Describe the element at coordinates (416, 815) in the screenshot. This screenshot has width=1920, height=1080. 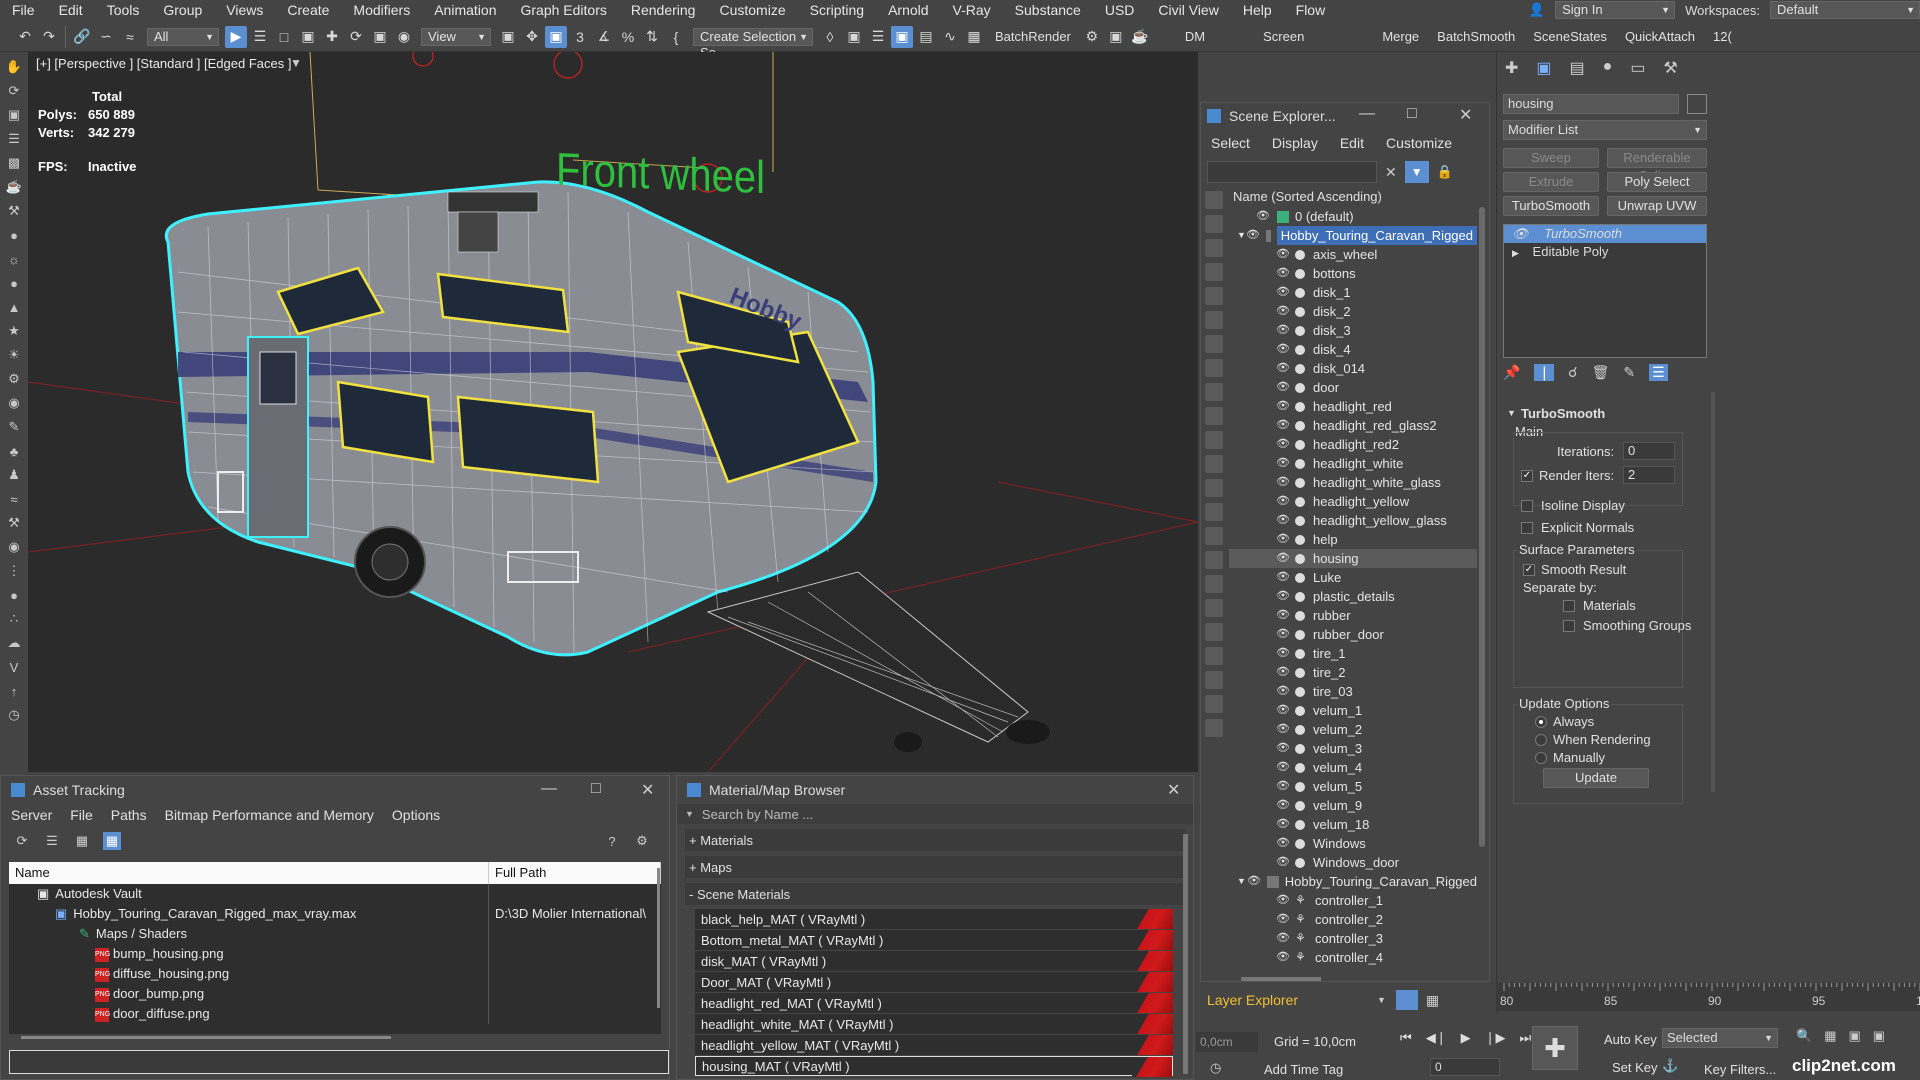
I see `at-menu-options: Options` at that location.